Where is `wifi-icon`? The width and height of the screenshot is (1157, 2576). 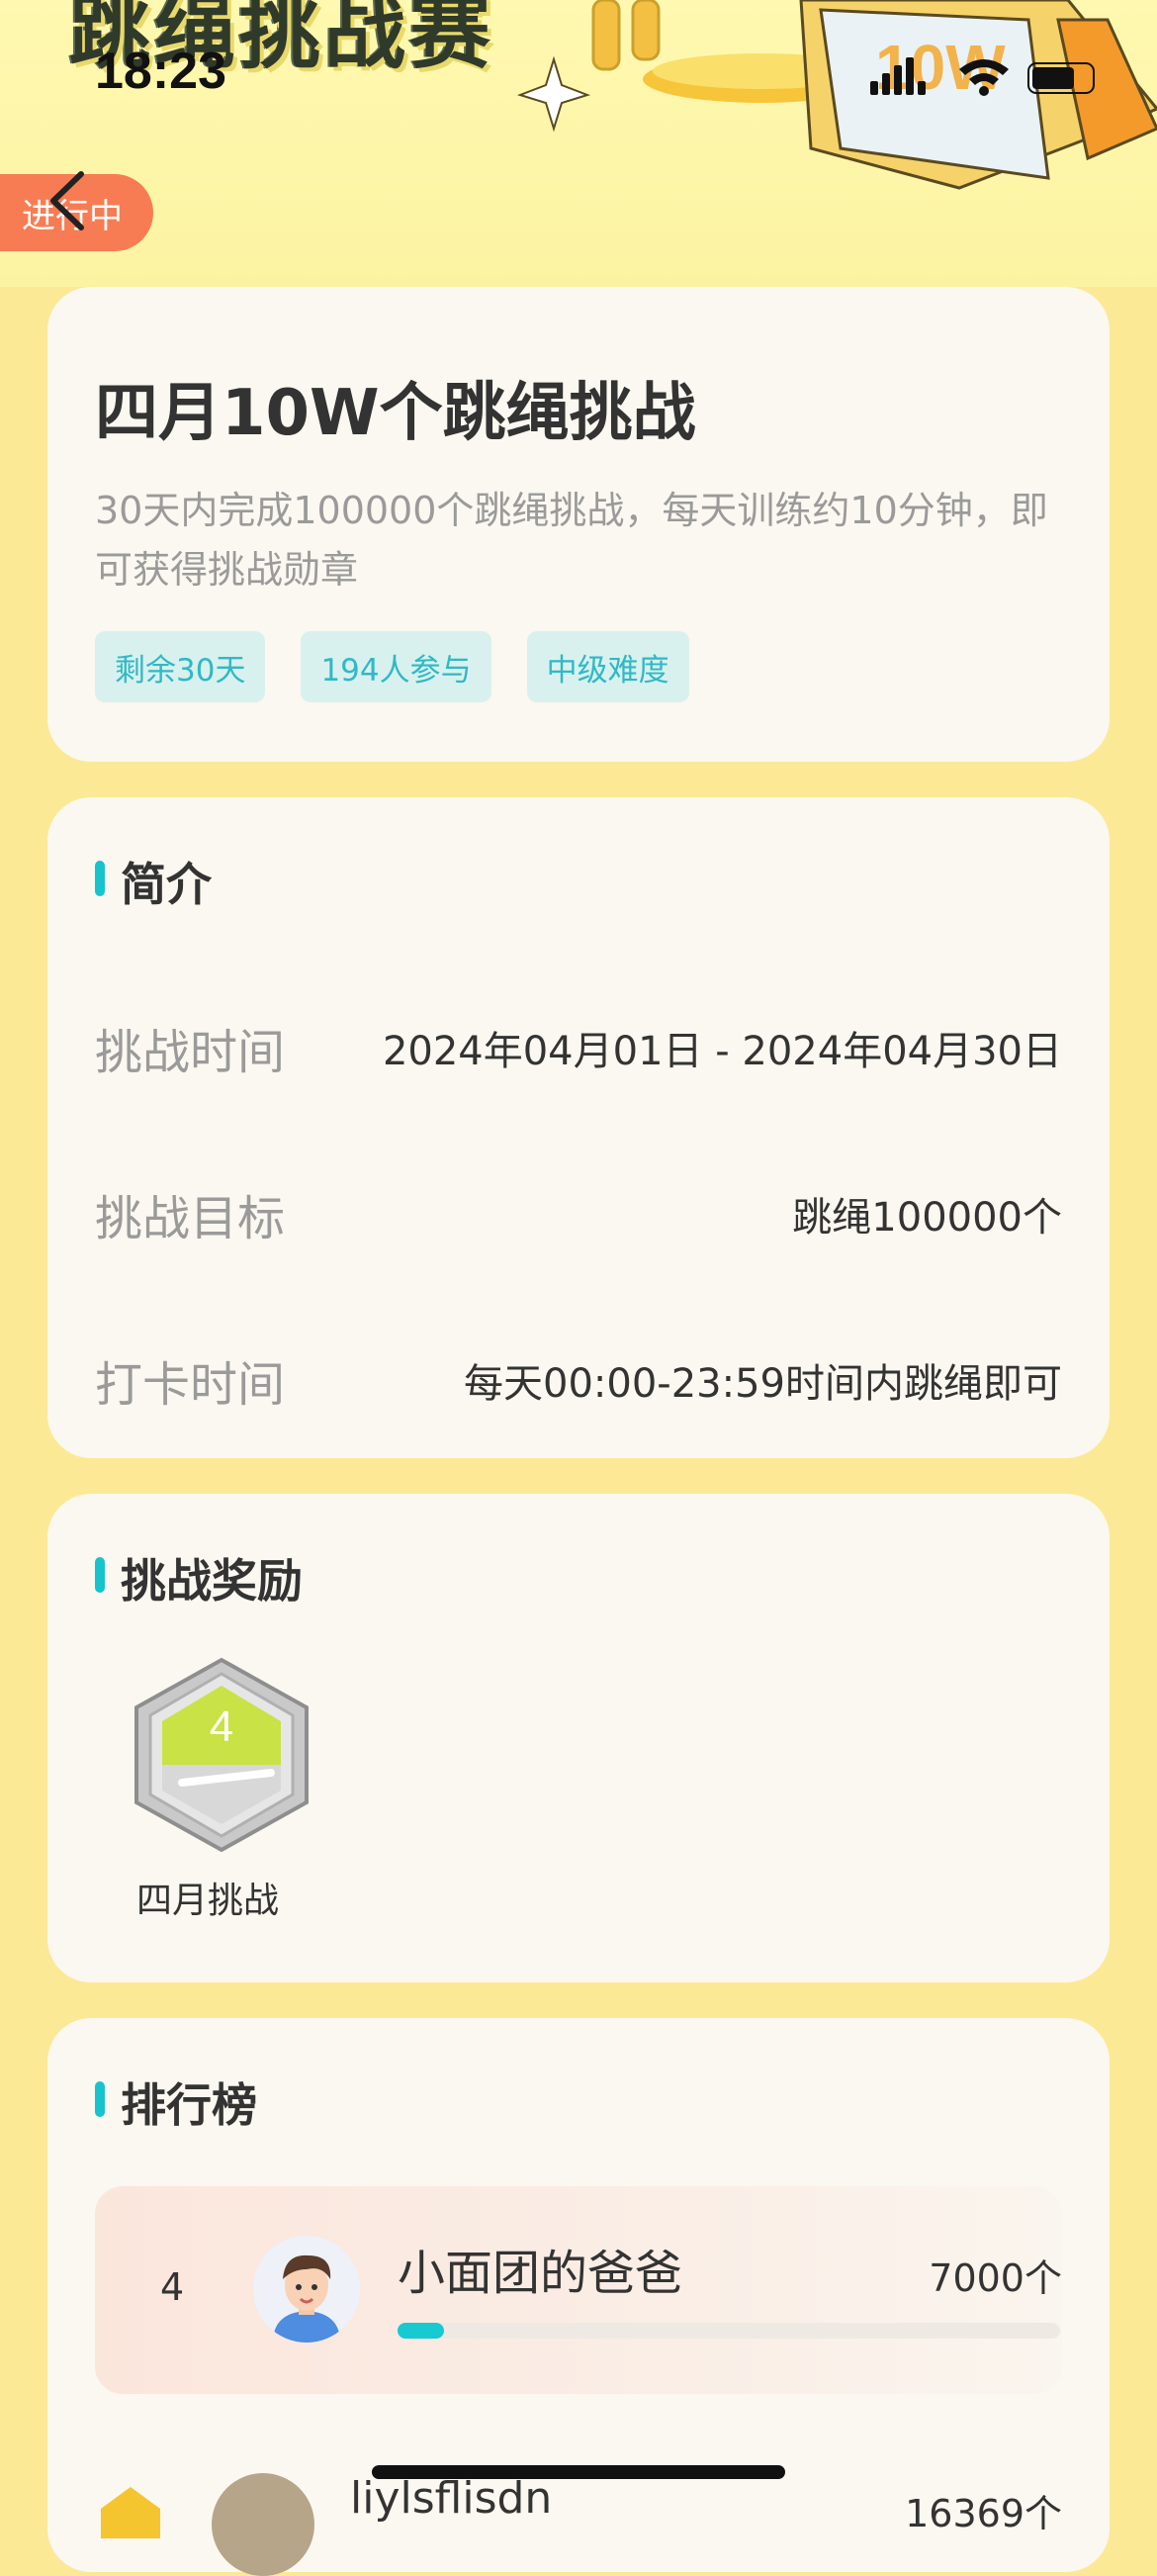 wifi-icon is located at coordinates (984, 77).